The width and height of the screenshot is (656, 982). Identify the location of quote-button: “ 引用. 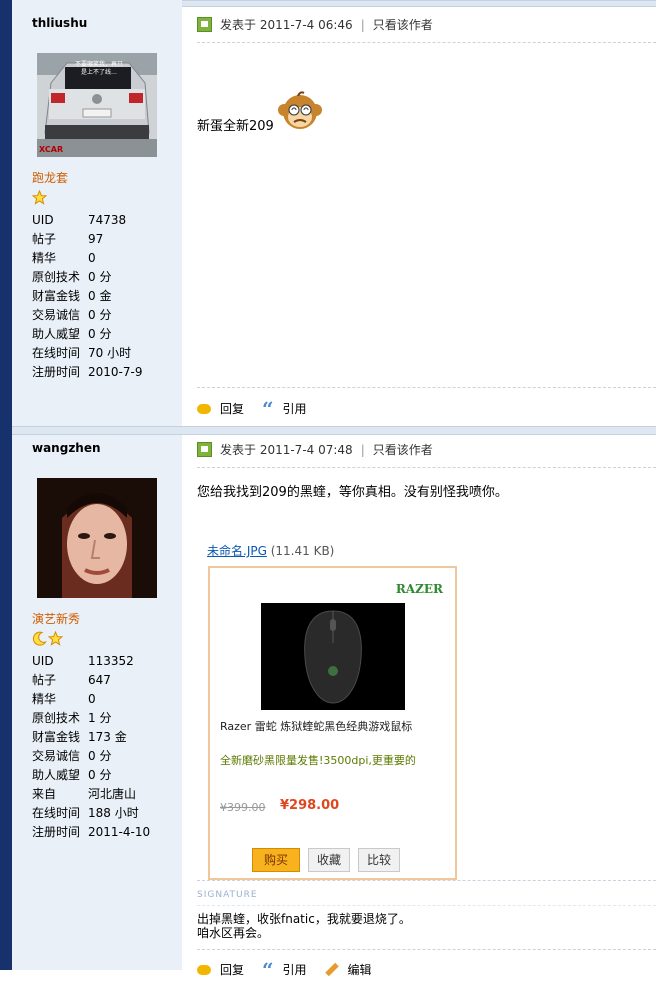
(284, 408).